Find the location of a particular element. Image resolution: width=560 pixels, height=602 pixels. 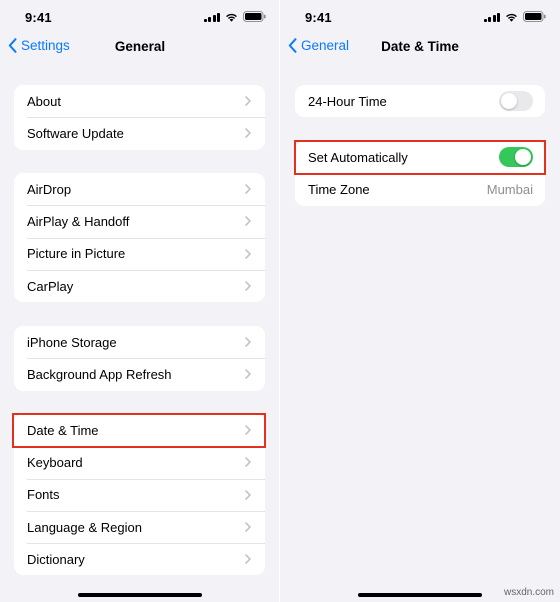

back-label: General is located at coordinates (325, 45).